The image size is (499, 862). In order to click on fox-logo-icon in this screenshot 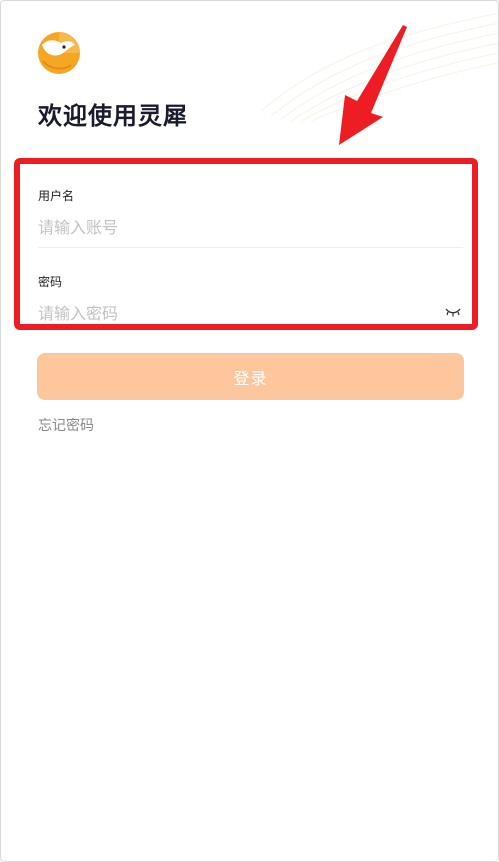, I will do `click(59, 53)`.